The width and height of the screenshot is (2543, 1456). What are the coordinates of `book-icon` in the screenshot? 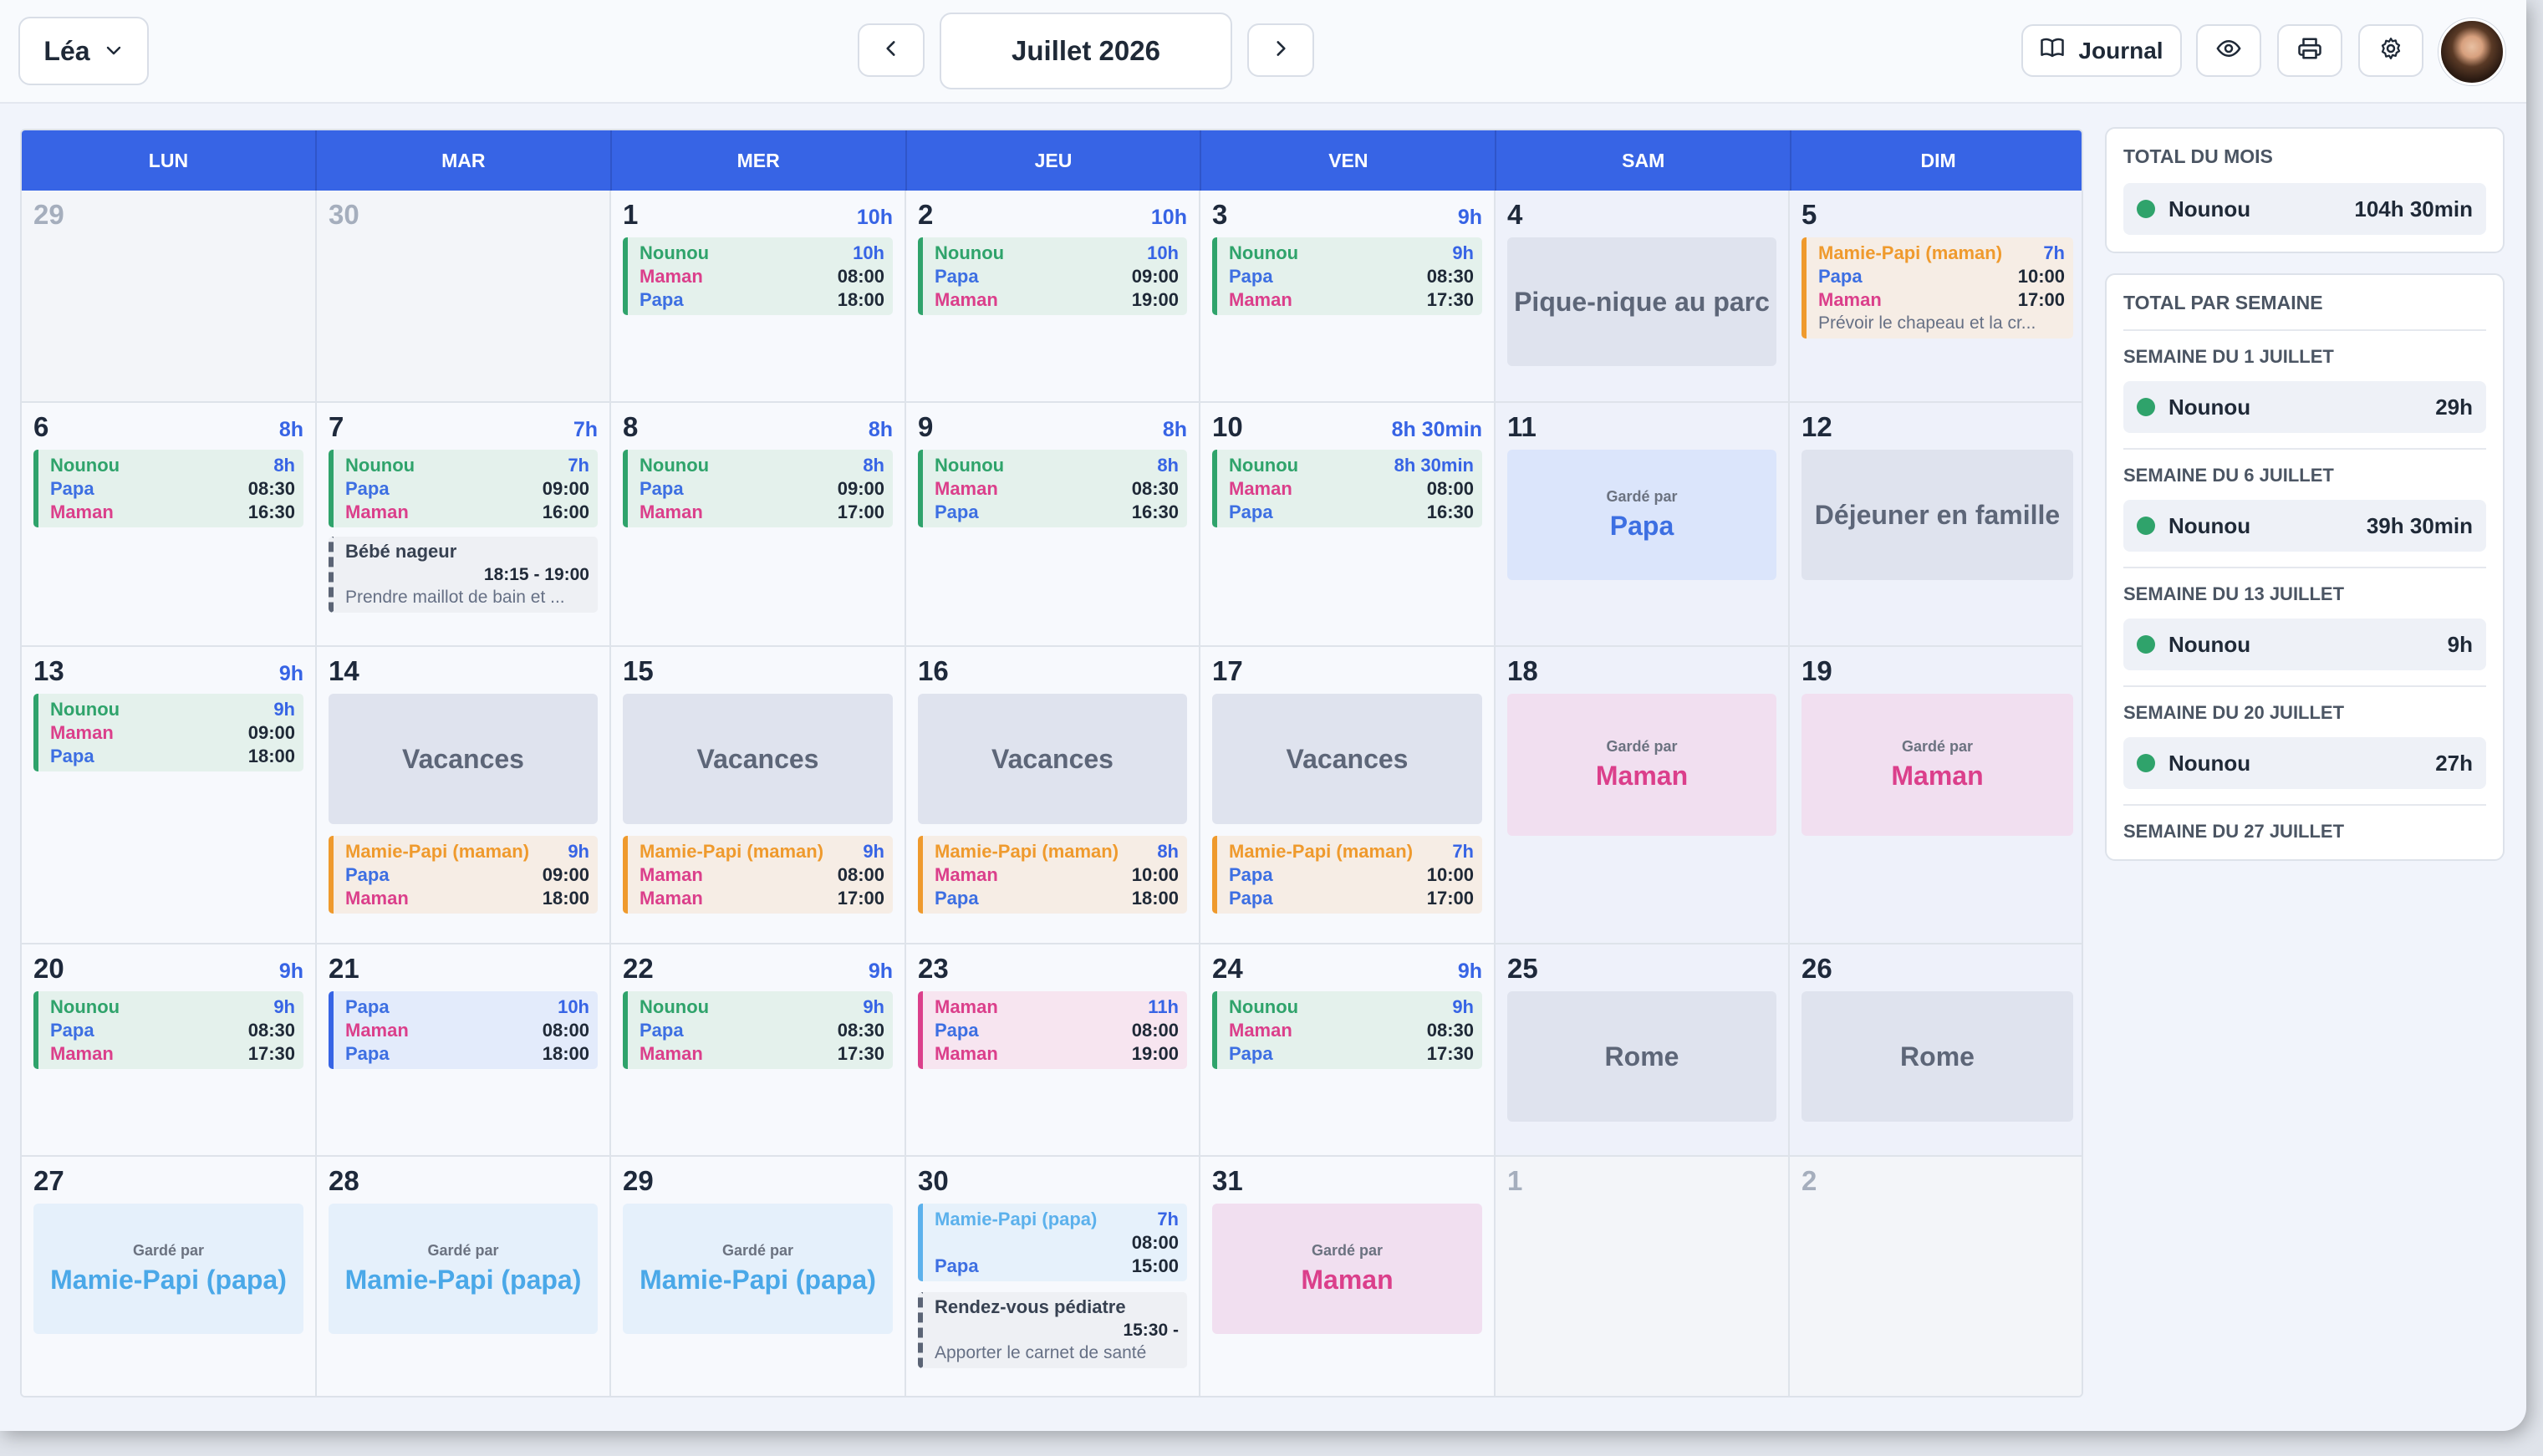 It's located at (2059, 50).